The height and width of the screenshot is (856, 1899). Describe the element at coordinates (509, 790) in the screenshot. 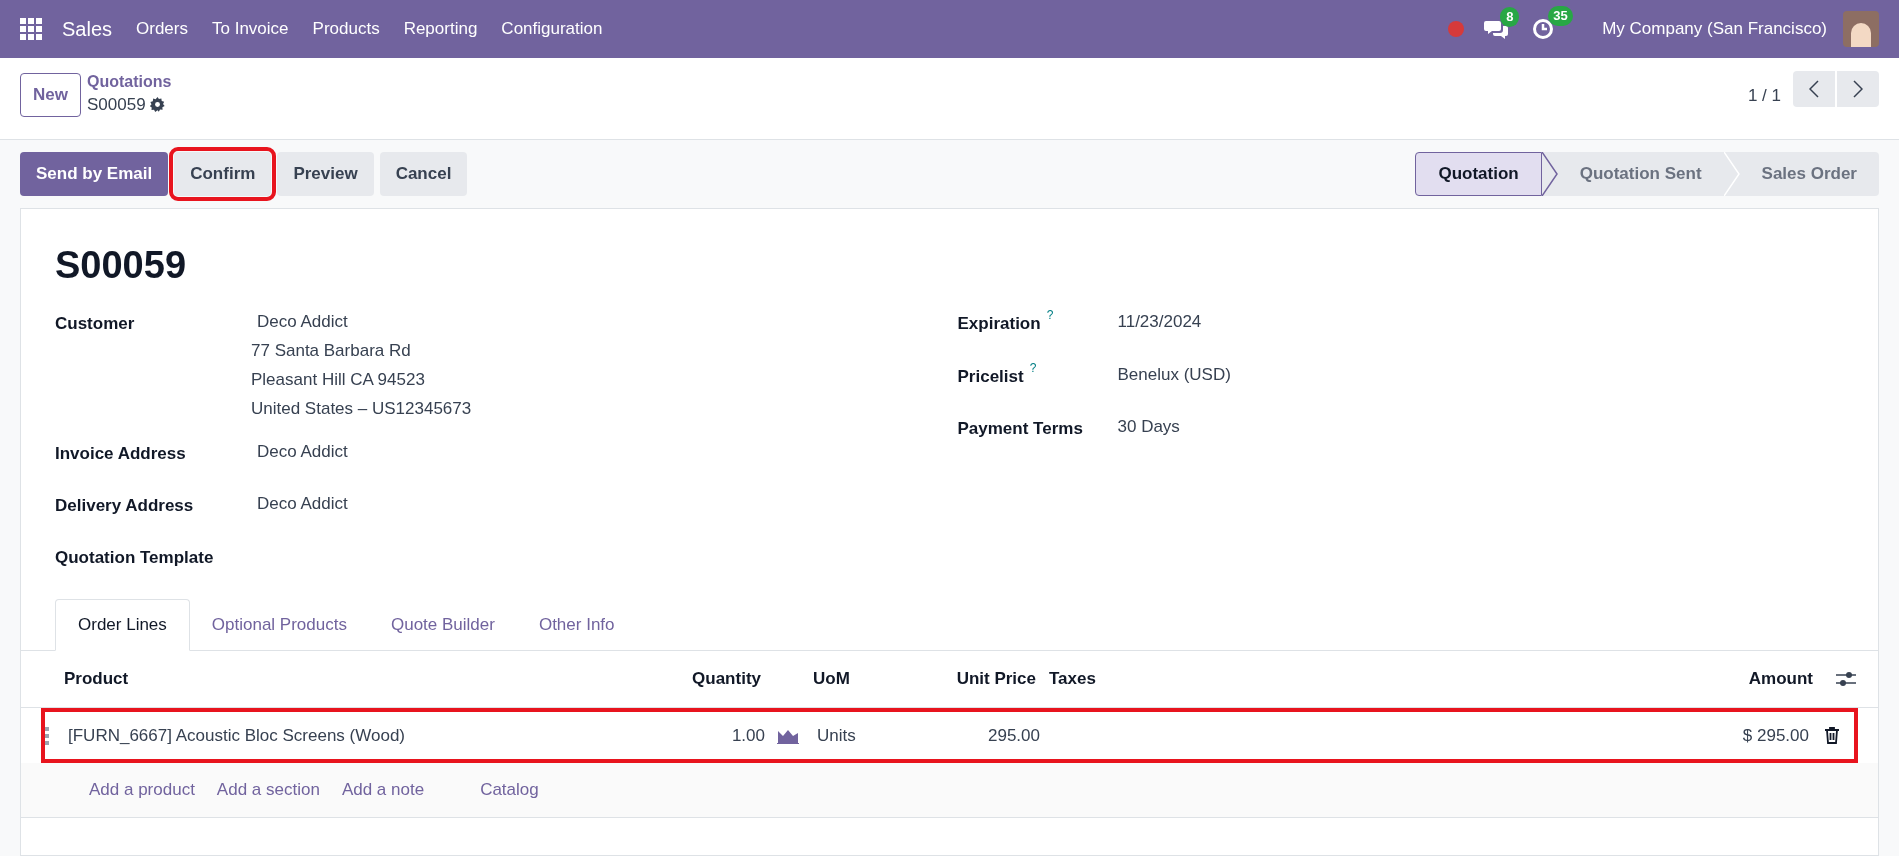

I see `add-line-link: Catalog` at that location.